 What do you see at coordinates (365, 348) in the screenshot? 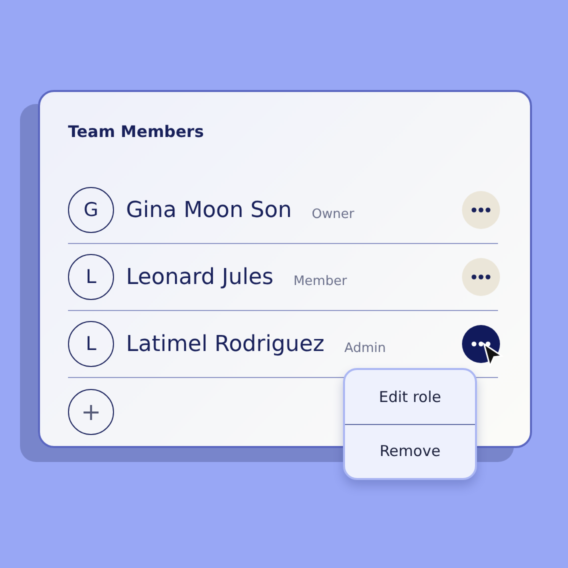
I see `member-role: Admin` at bounding box center [365, 348].